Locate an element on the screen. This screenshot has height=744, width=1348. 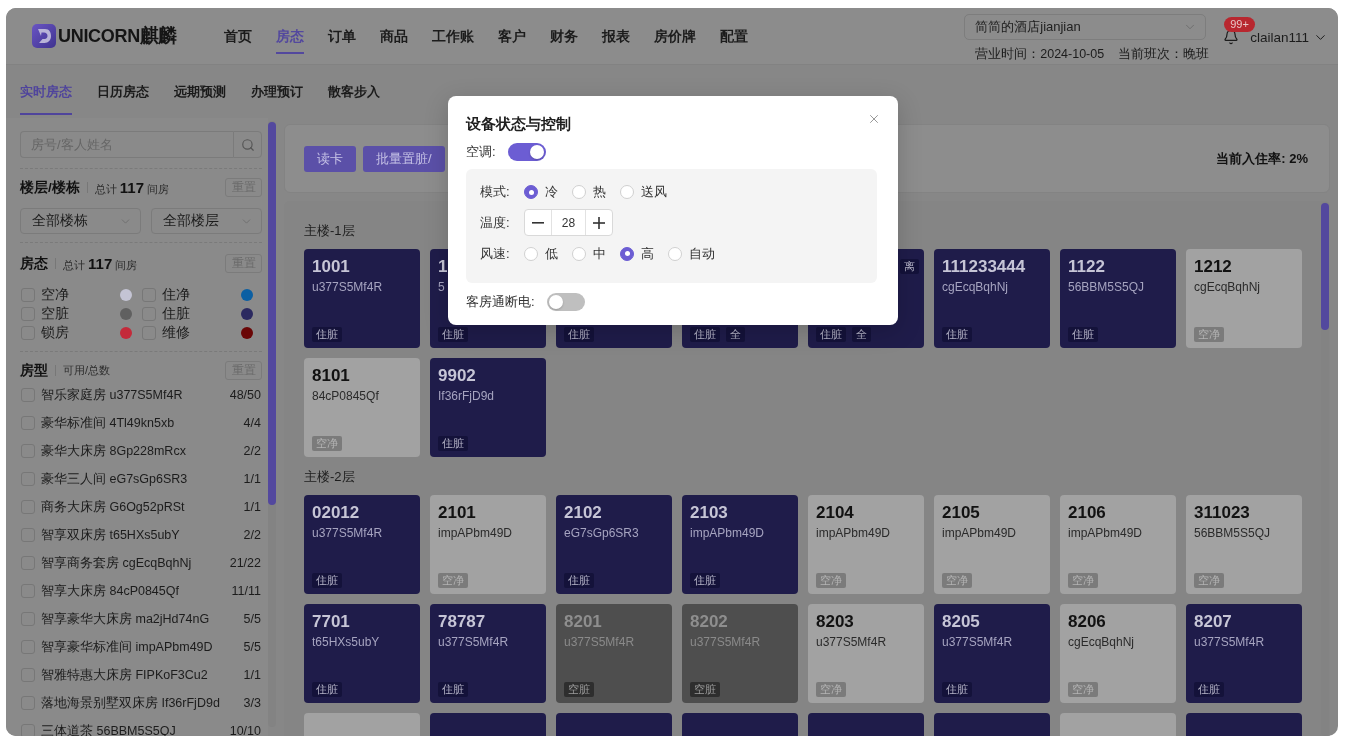
temperature-stepper: 28 is located at coordinates (568, 222).